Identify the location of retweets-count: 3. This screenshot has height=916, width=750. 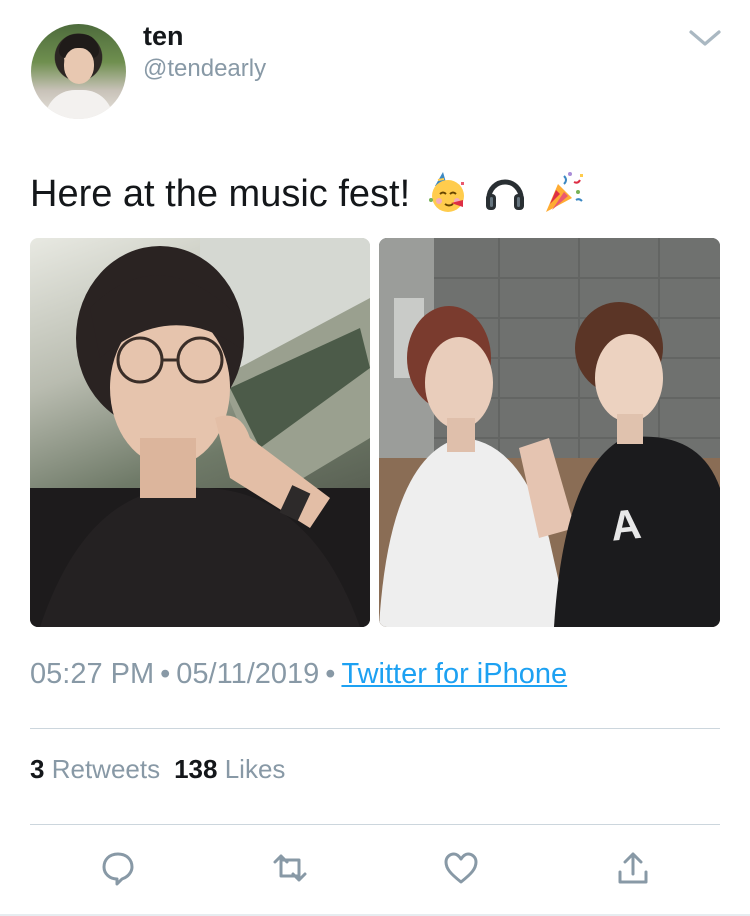
(37, 769).